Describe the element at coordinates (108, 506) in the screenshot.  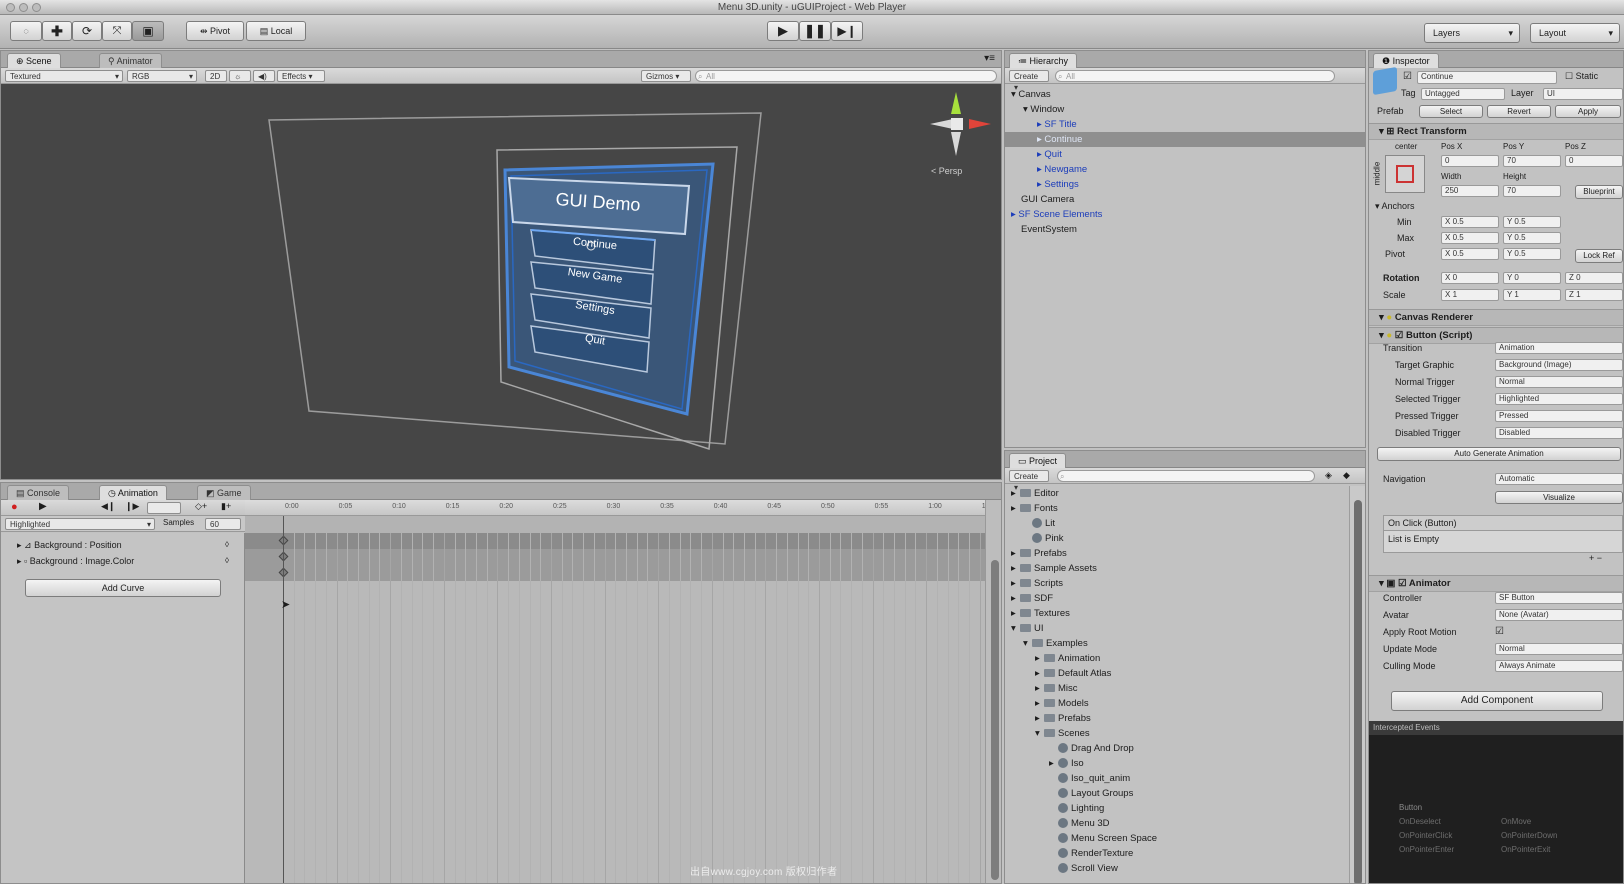
I see `prev-key-icon: ◀❙` at that location.